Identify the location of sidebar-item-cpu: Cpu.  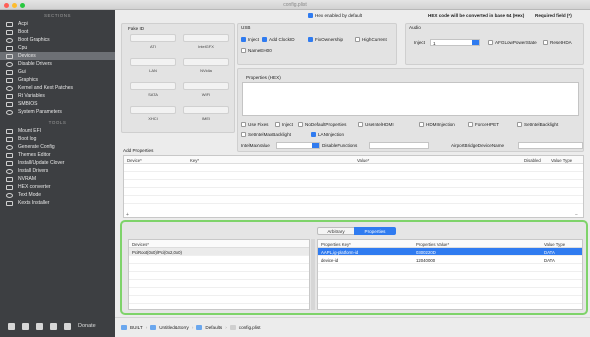
(57, 48).